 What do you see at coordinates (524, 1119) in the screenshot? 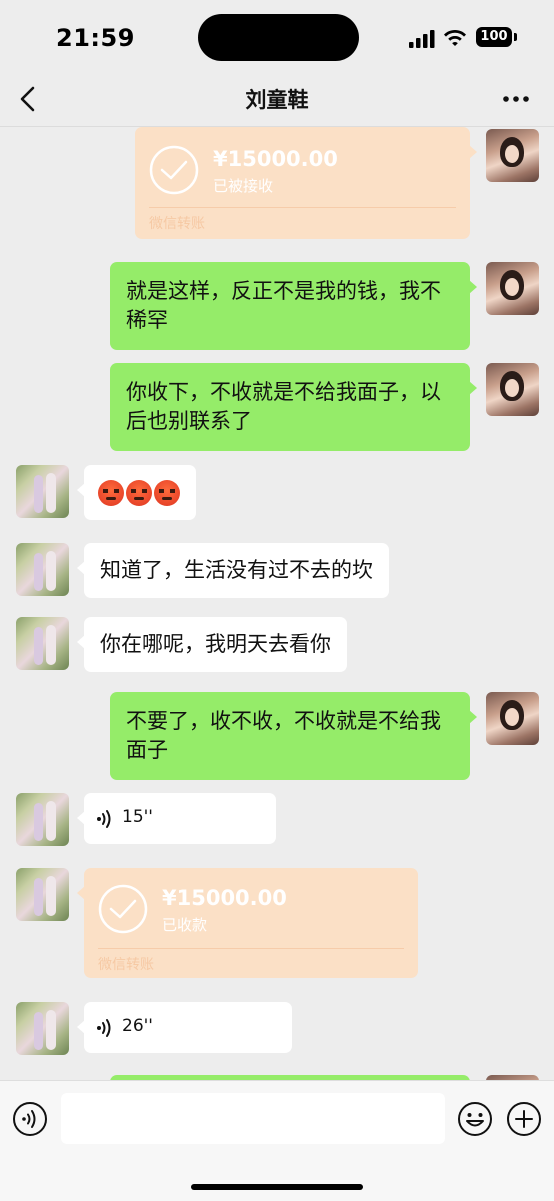
I see `plus-icon` at bounding box center [524, 1119].